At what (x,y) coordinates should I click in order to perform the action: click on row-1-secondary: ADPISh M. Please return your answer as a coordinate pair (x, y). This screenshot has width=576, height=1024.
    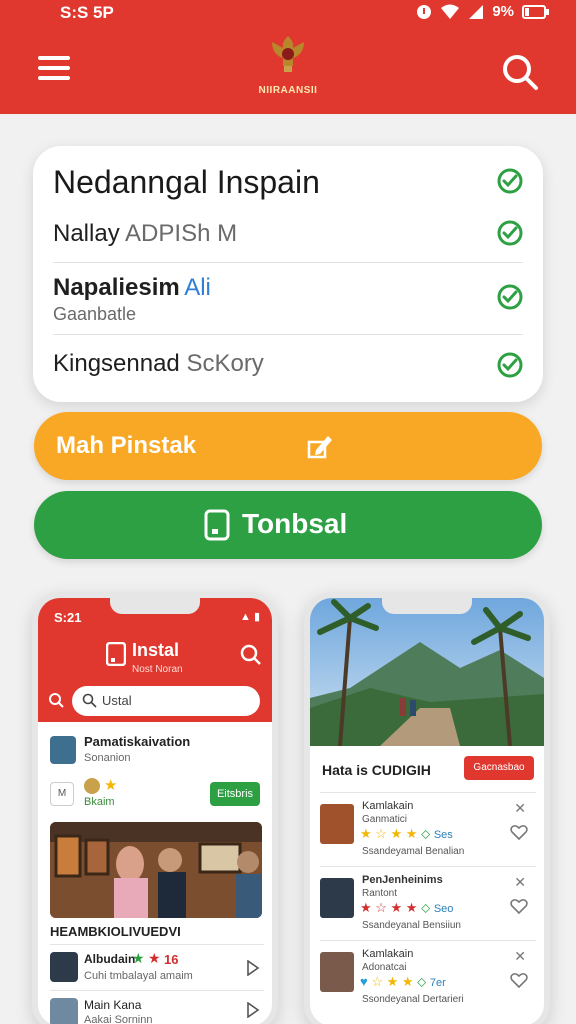
    Looking at the image, I should click on (181, 233).